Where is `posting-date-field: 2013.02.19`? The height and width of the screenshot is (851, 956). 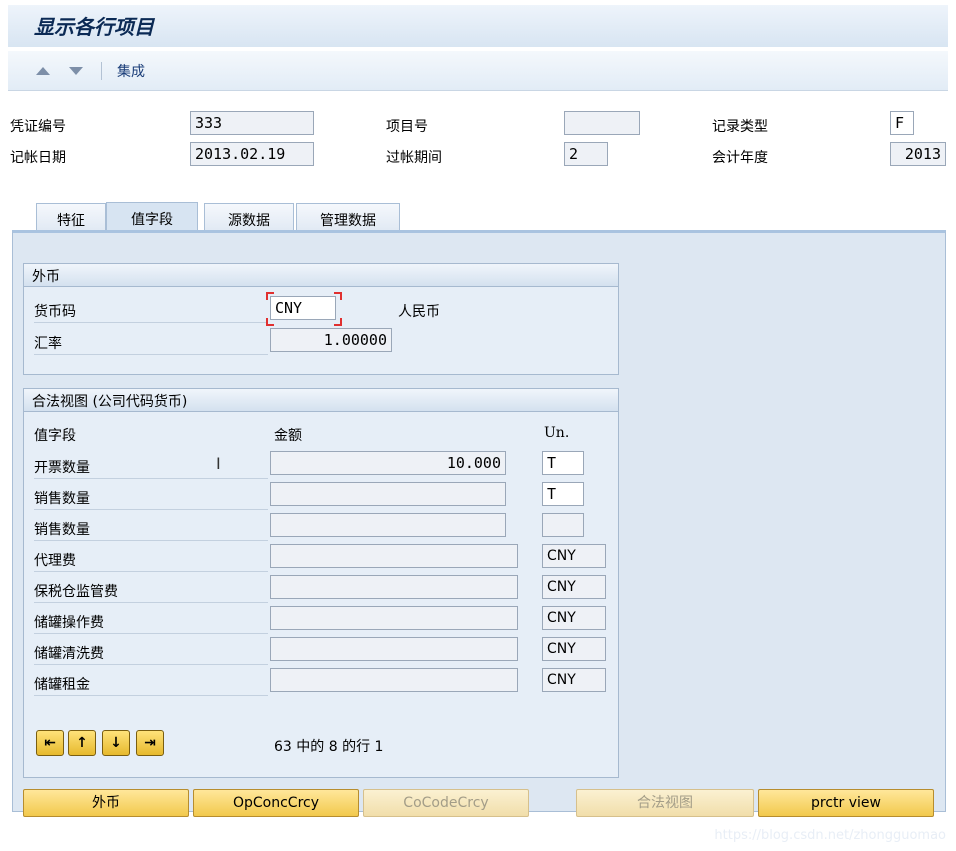 posting-date-field: 2013.02.19 is located at coordinates (252, 154).